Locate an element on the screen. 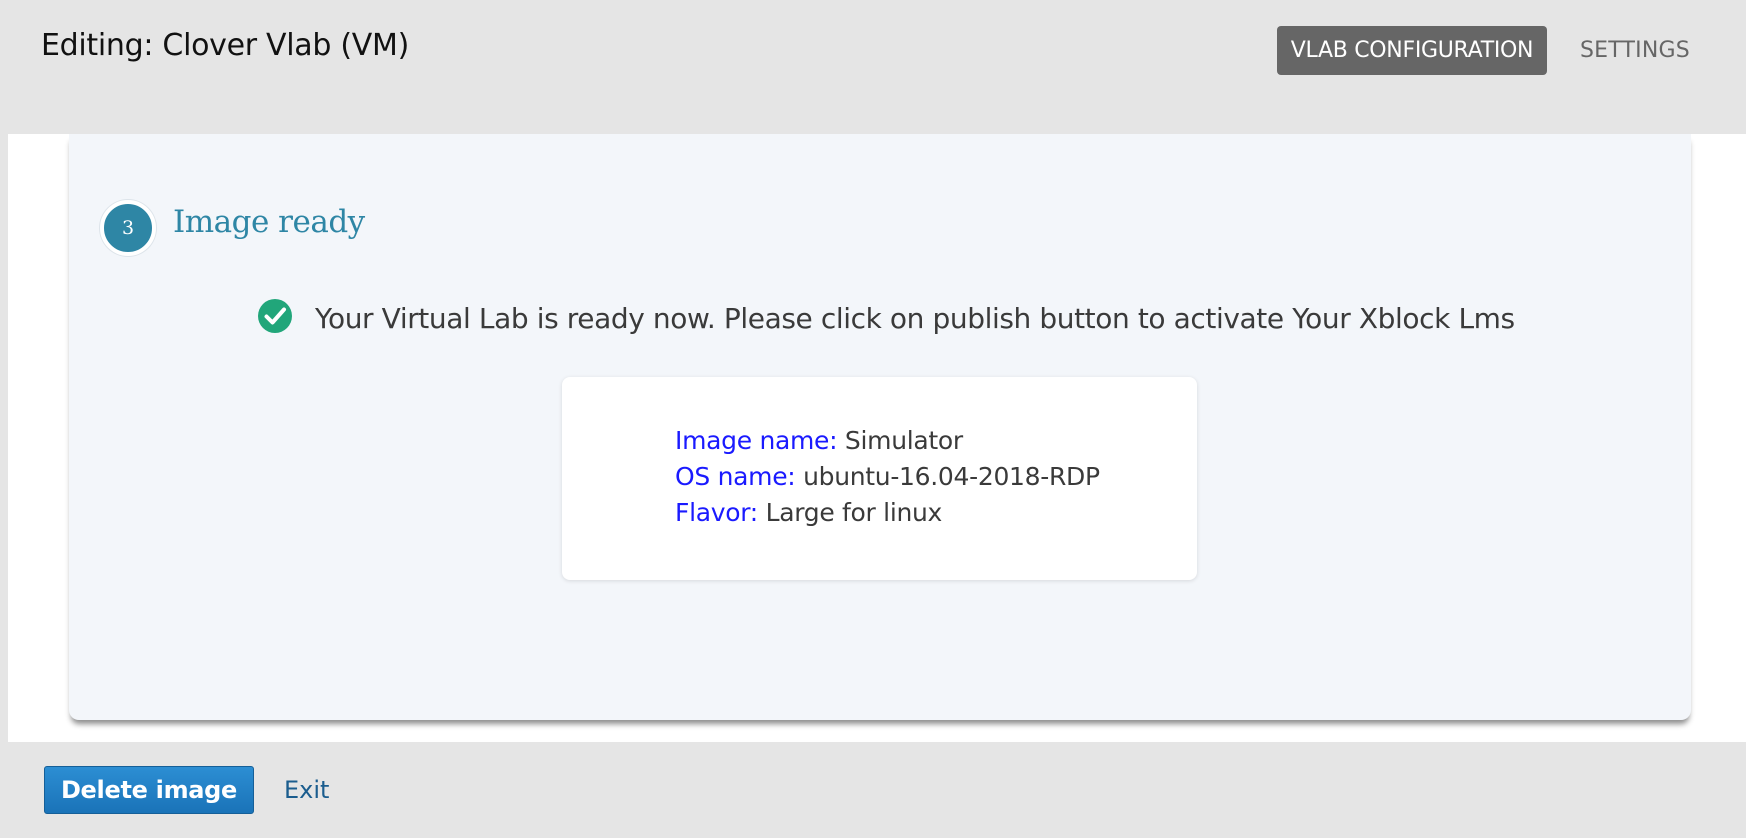  image-name-row: Image name: Simulator is located at coordinates (887, 441).